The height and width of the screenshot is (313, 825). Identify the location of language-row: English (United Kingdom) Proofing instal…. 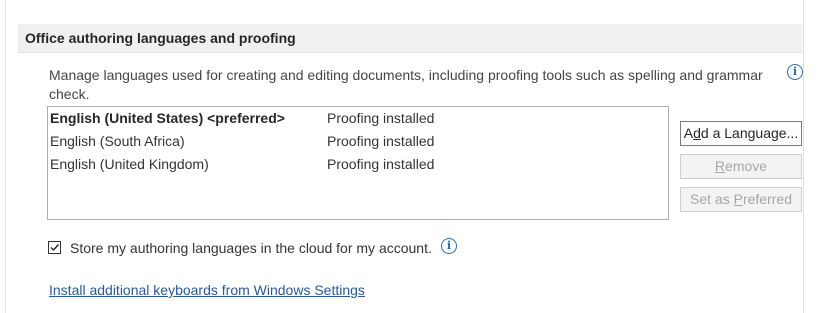
(358, 164).